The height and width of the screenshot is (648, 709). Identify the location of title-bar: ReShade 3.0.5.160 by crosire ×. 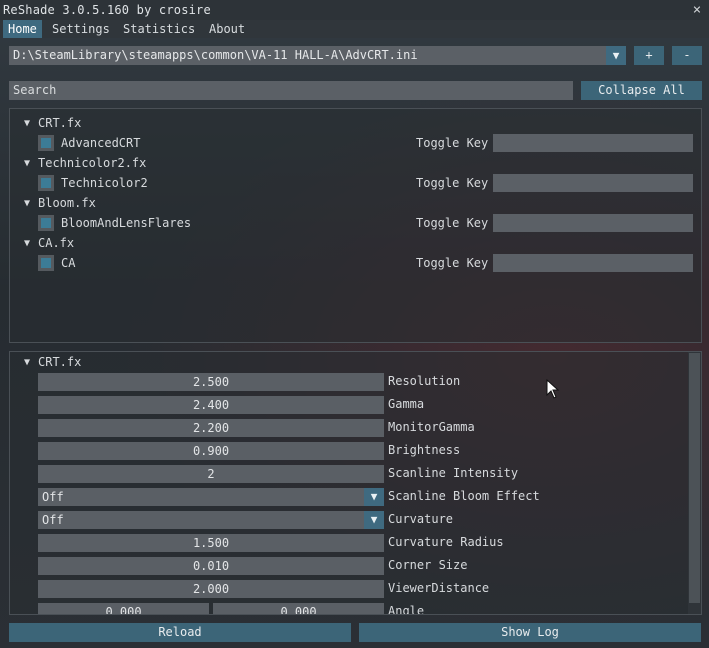
(354, 10).